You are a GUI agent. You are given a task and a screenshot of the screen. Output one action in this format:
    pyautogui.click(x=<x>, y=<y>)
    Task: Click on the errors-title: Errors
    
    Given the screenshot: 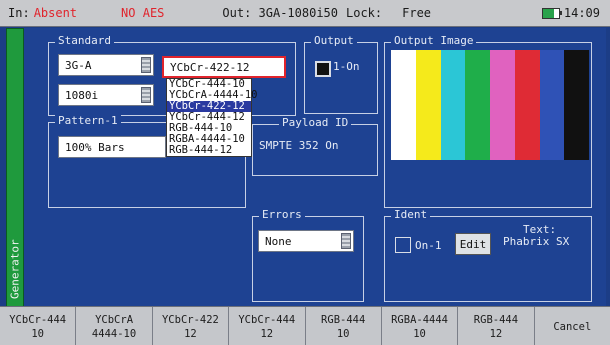 What is the action you would take?
    pyautogui.click(x=282, y=214)
    